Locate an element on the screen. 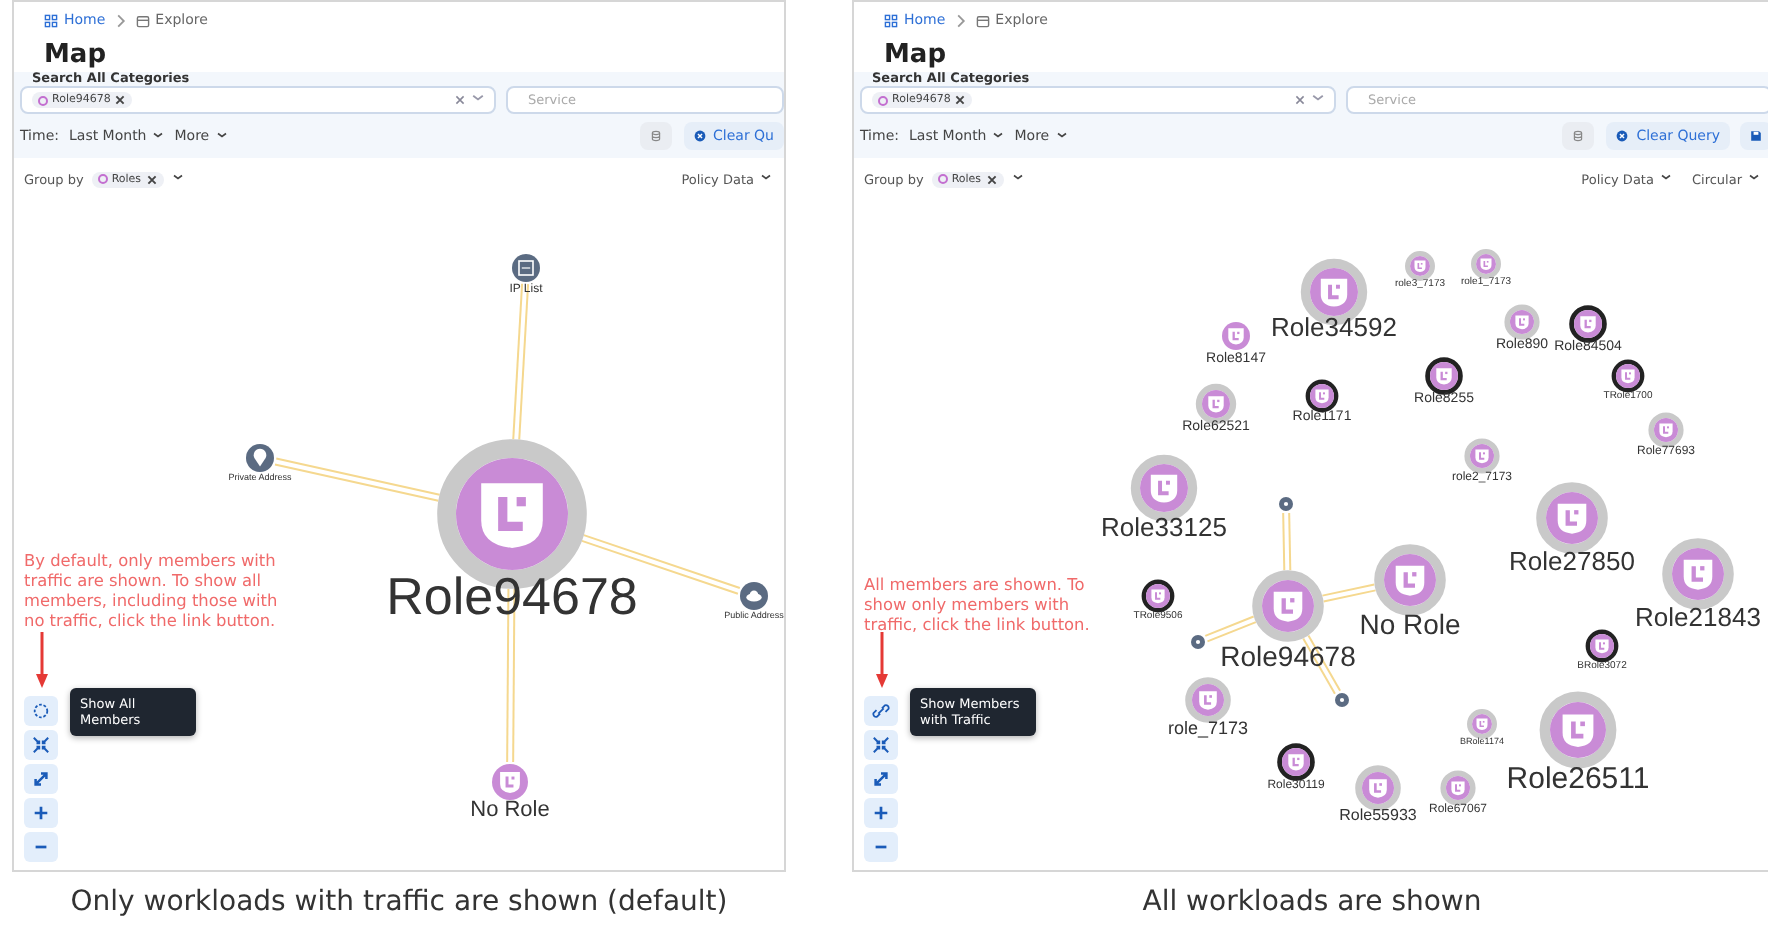 The height and width of the screenshot is (930, 1768). node-label: Role34592 is located at coordinates (1334, 327).